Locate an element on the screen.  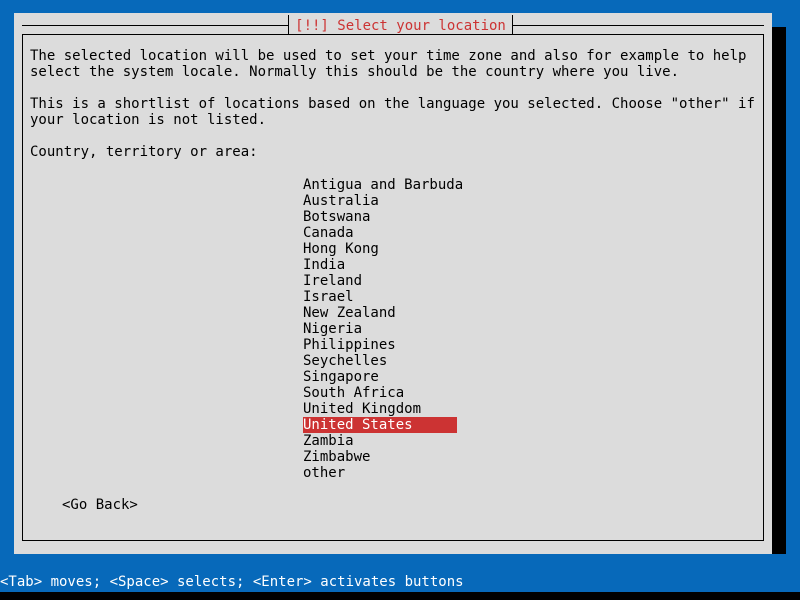
country-item: Nigeria is located at coordinates (380, 329).